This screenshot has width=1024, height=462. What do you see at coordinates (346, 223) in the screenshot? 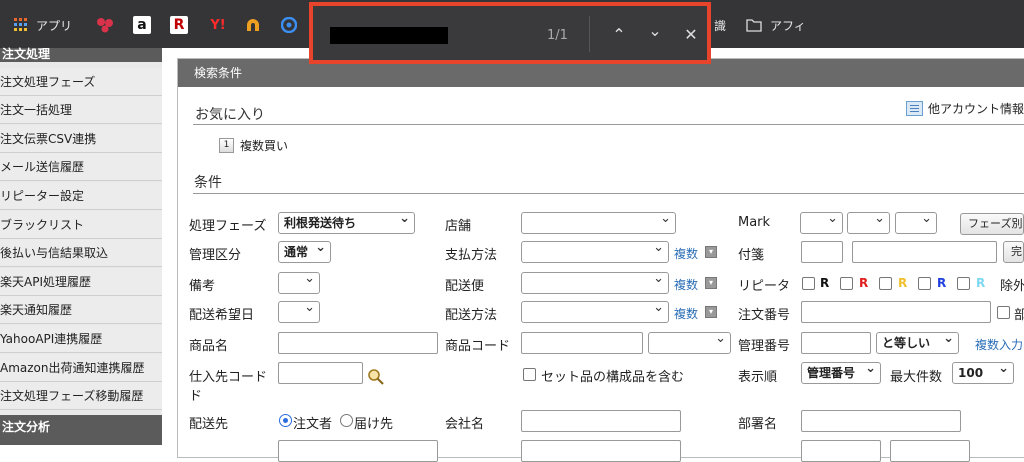
I see `phase-select: 利根発送待ち` at bounding box center [346, 223].